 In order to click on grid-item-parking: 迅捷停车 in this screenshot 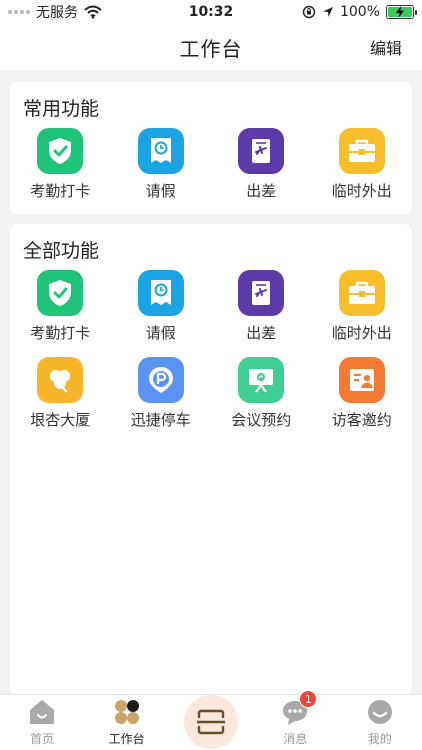, I will do `click(161, 393)`.